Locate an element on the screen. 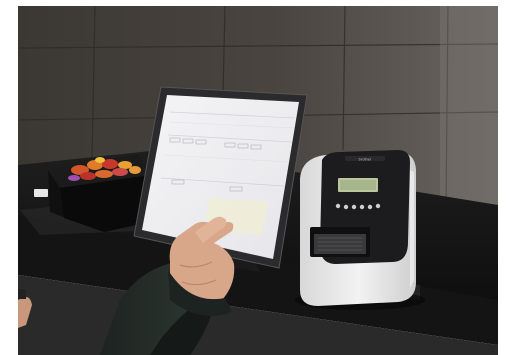  svg-text: brother is located at coordinates (365, 158).